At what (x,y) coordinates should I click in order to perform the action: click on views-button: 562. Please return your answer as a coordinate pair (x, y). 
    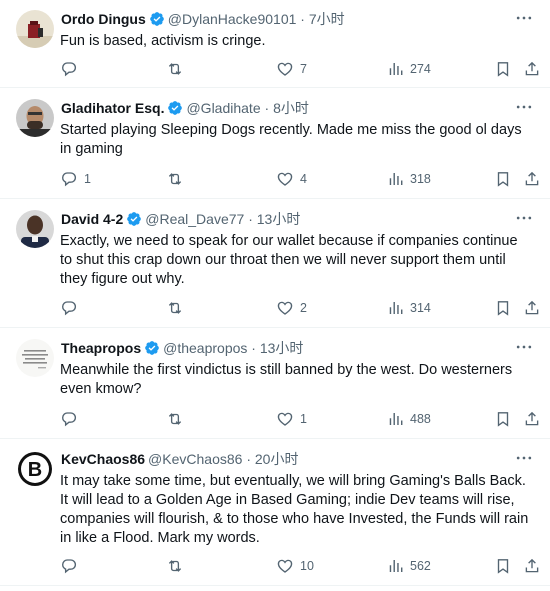
    Looking at the image, I should click on (408, 566).